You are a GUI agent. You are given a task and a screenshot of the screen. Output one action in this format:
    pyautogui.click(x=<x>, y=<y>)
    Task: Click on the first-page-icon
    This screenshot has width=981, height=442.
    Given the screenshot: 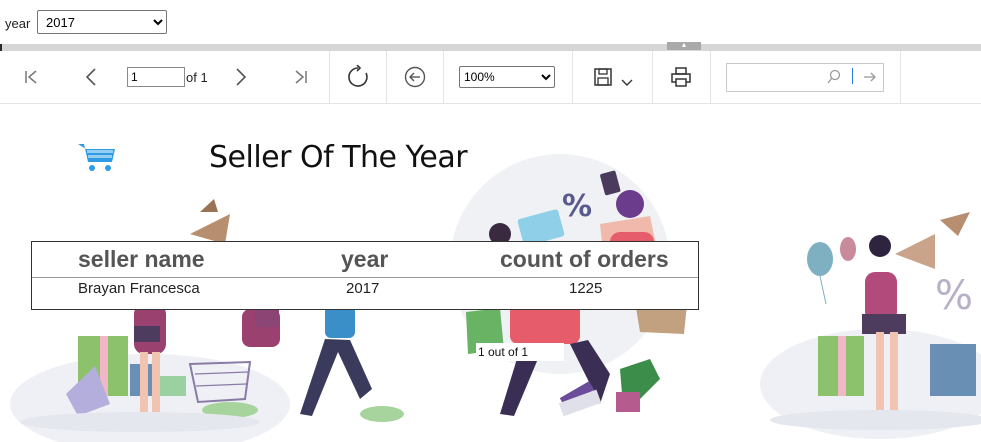 What is the action you would take?
    pyautogui.click(x=31, y=77)
    